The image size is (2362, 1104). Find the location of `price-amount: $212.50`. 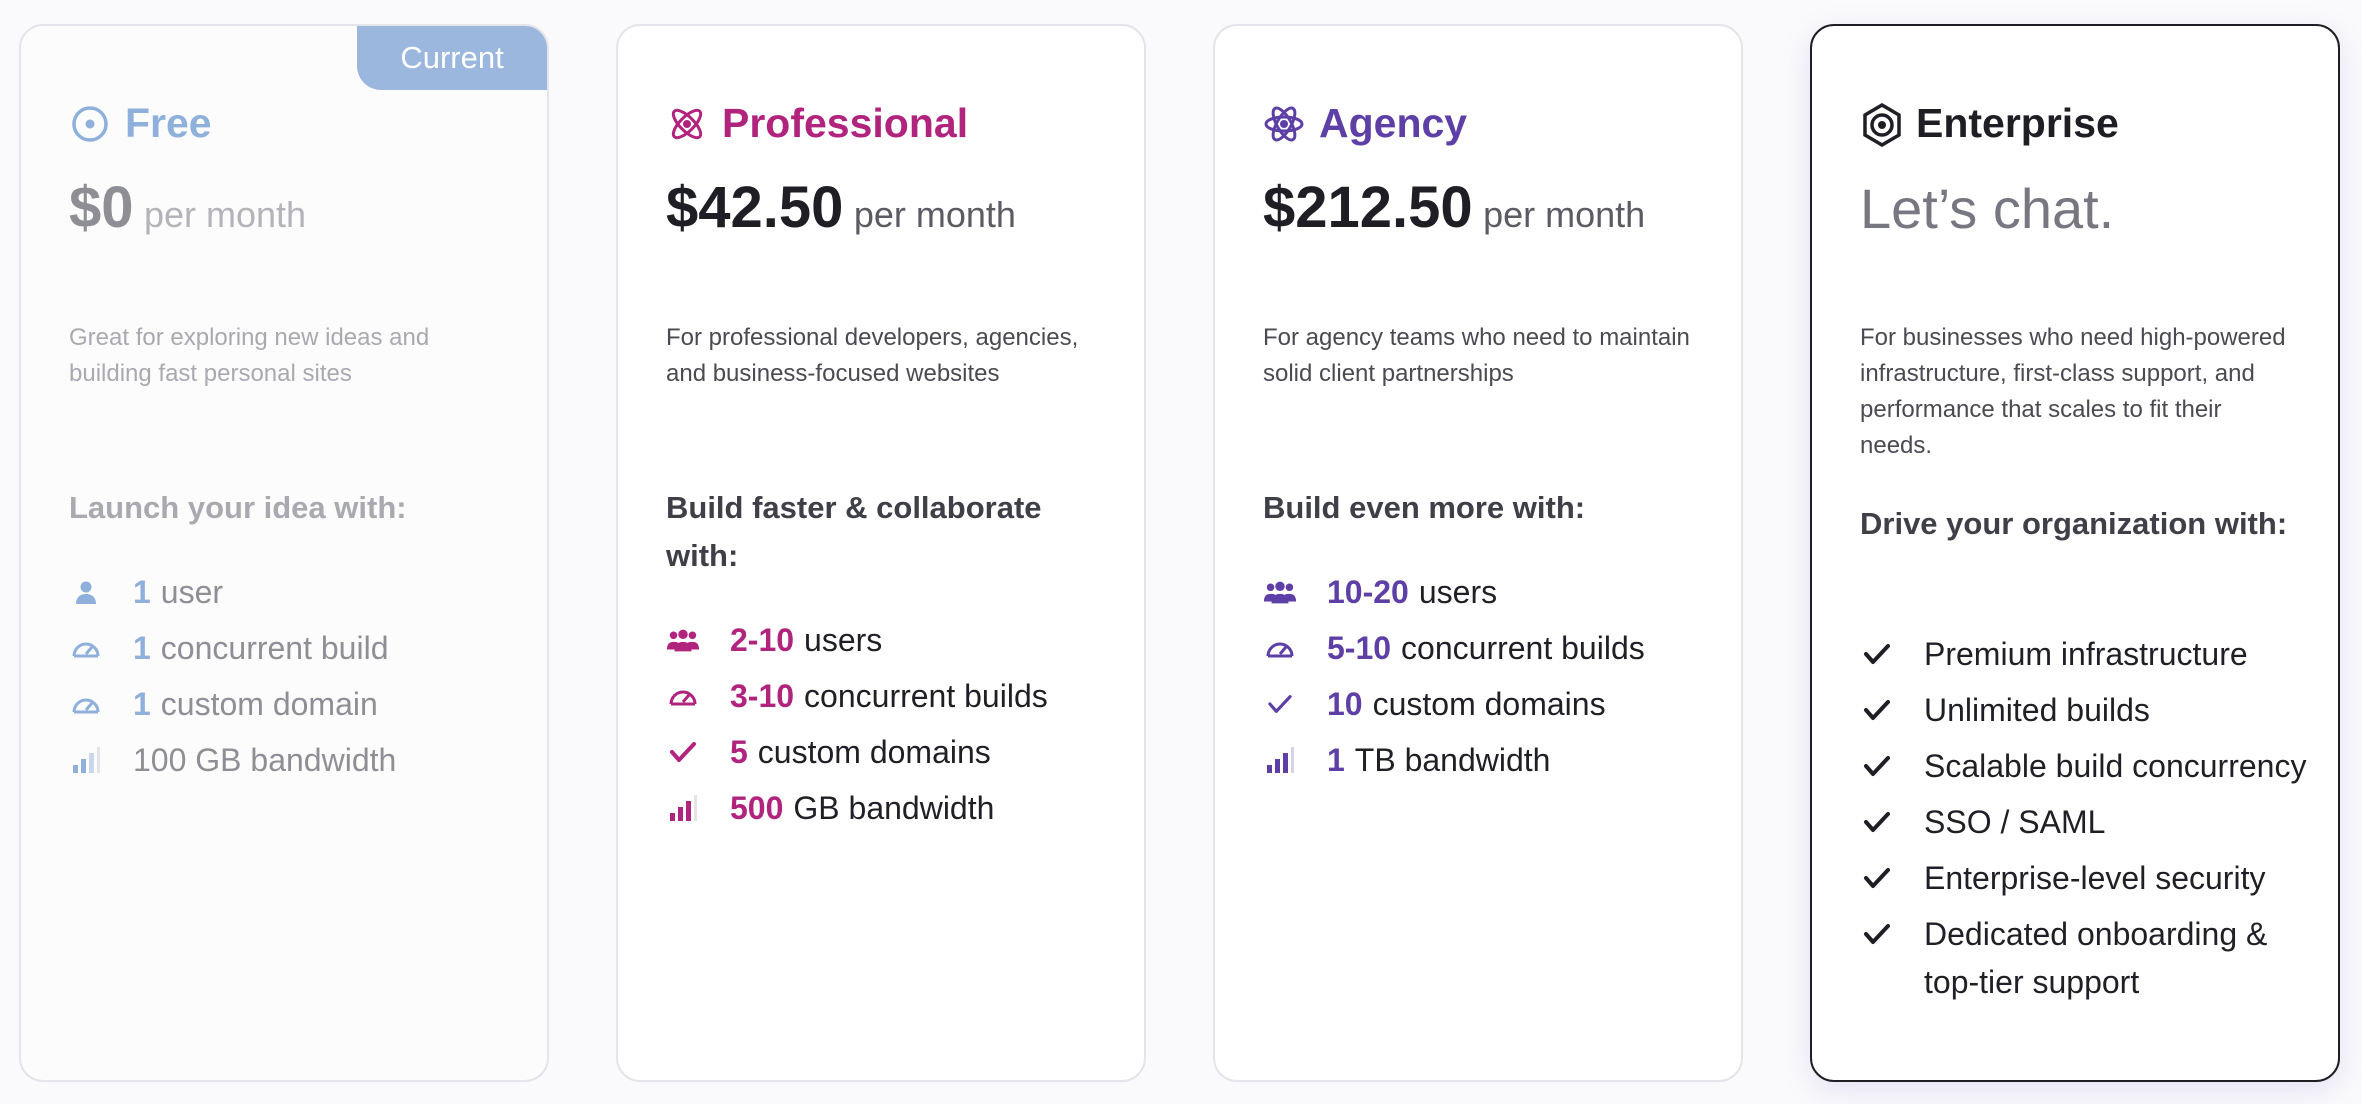

price-amount: $212.50 is located at coordinates (1368, 207).